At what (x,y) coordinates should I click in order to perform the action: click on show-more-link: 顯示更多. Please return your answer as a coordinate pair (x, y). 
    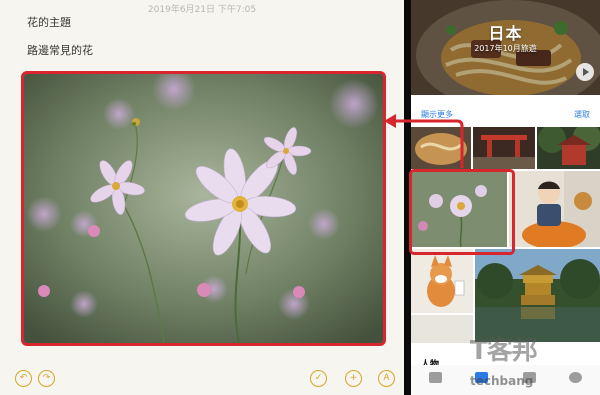
    Looking at the image, I should click on (437, 114).